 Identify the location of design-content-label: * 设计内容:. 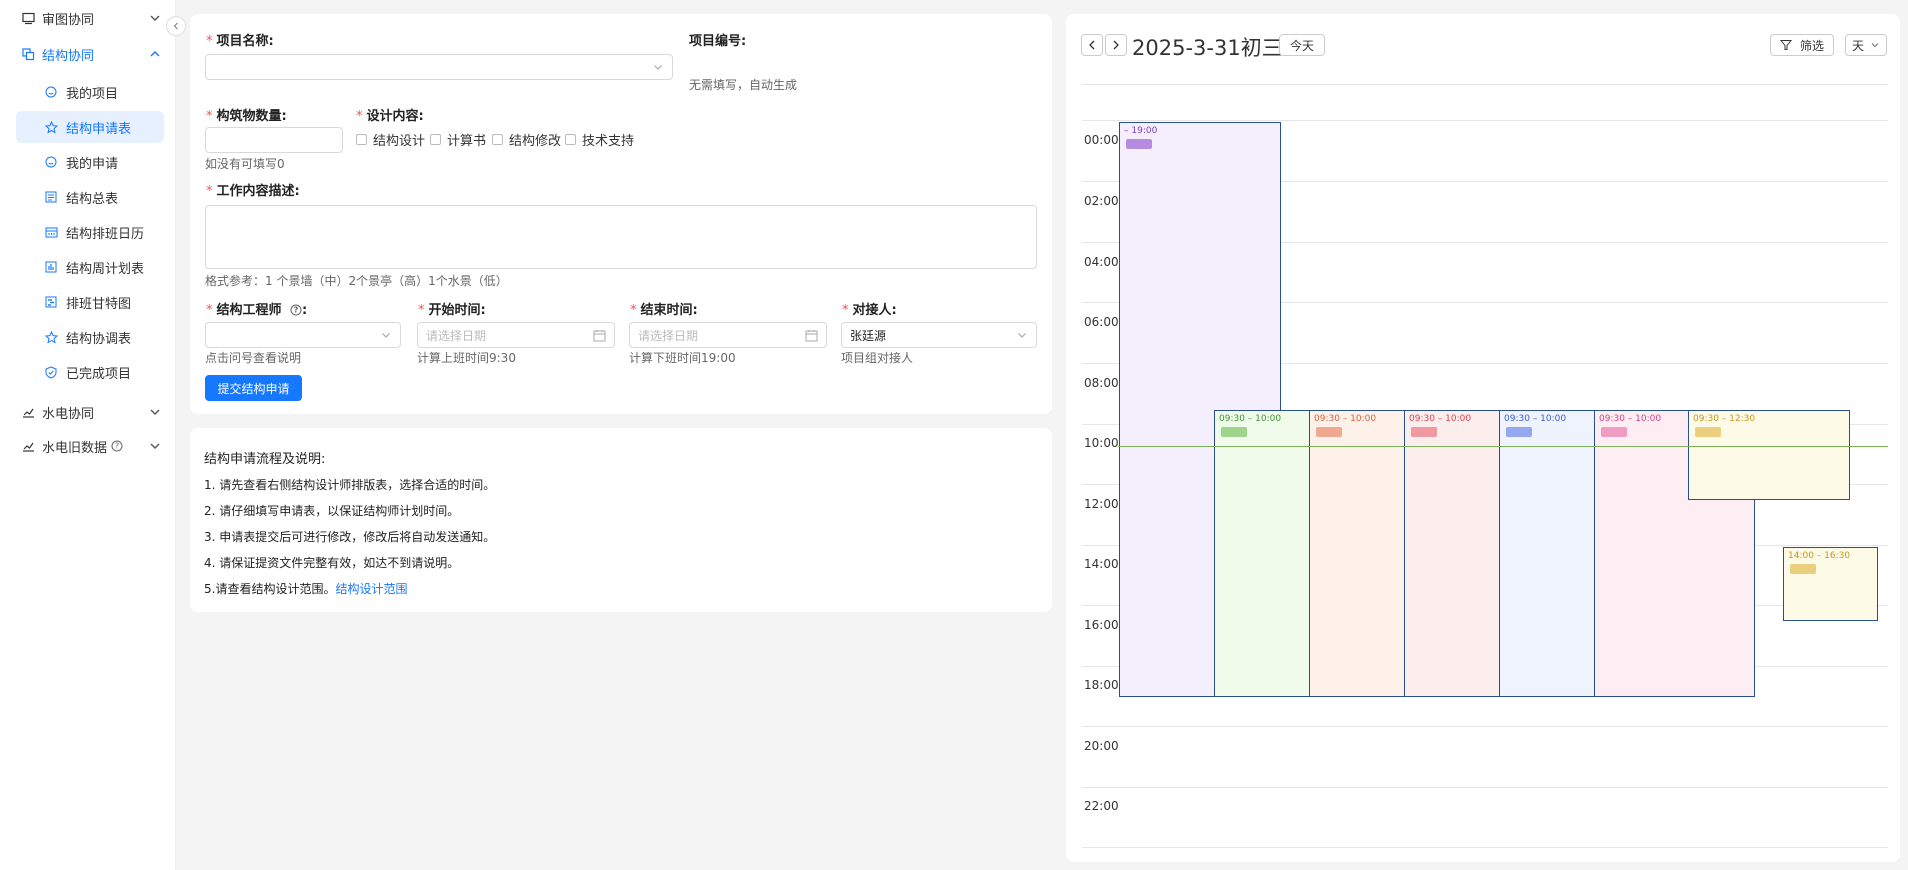
(390, 116).